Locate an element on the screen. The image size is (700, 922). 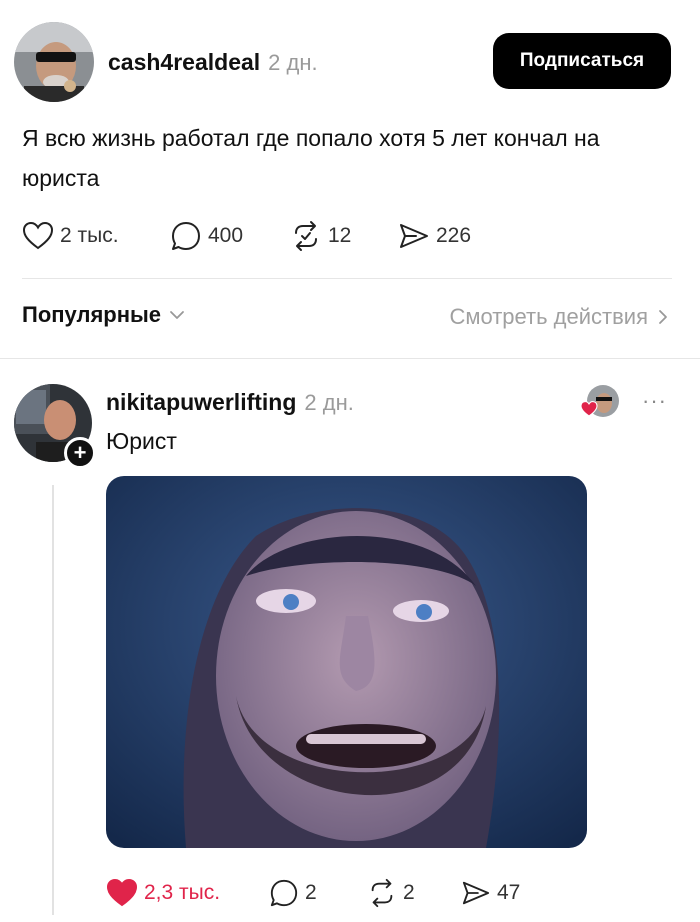
view-activity-link: Смотреть действия is located at coordinates (558, 317).